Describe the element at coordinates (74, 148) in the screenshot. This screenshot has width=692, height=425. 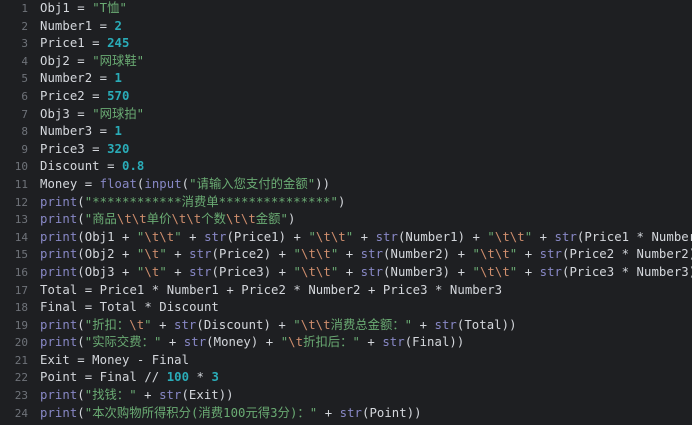
I see `code-token: Price3 =` at that location.